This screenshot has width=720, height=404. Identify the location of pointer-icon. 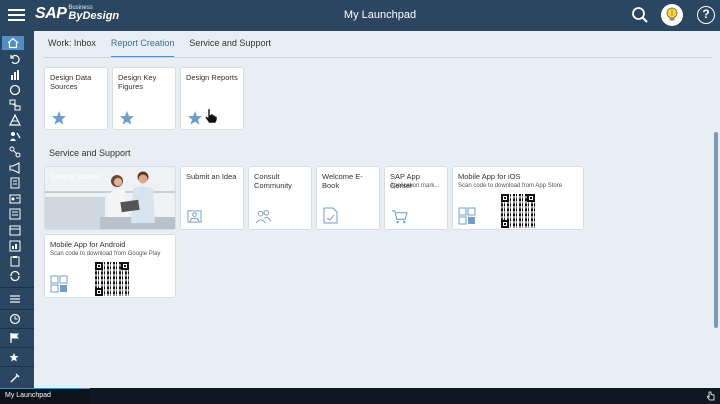
(711, 396).